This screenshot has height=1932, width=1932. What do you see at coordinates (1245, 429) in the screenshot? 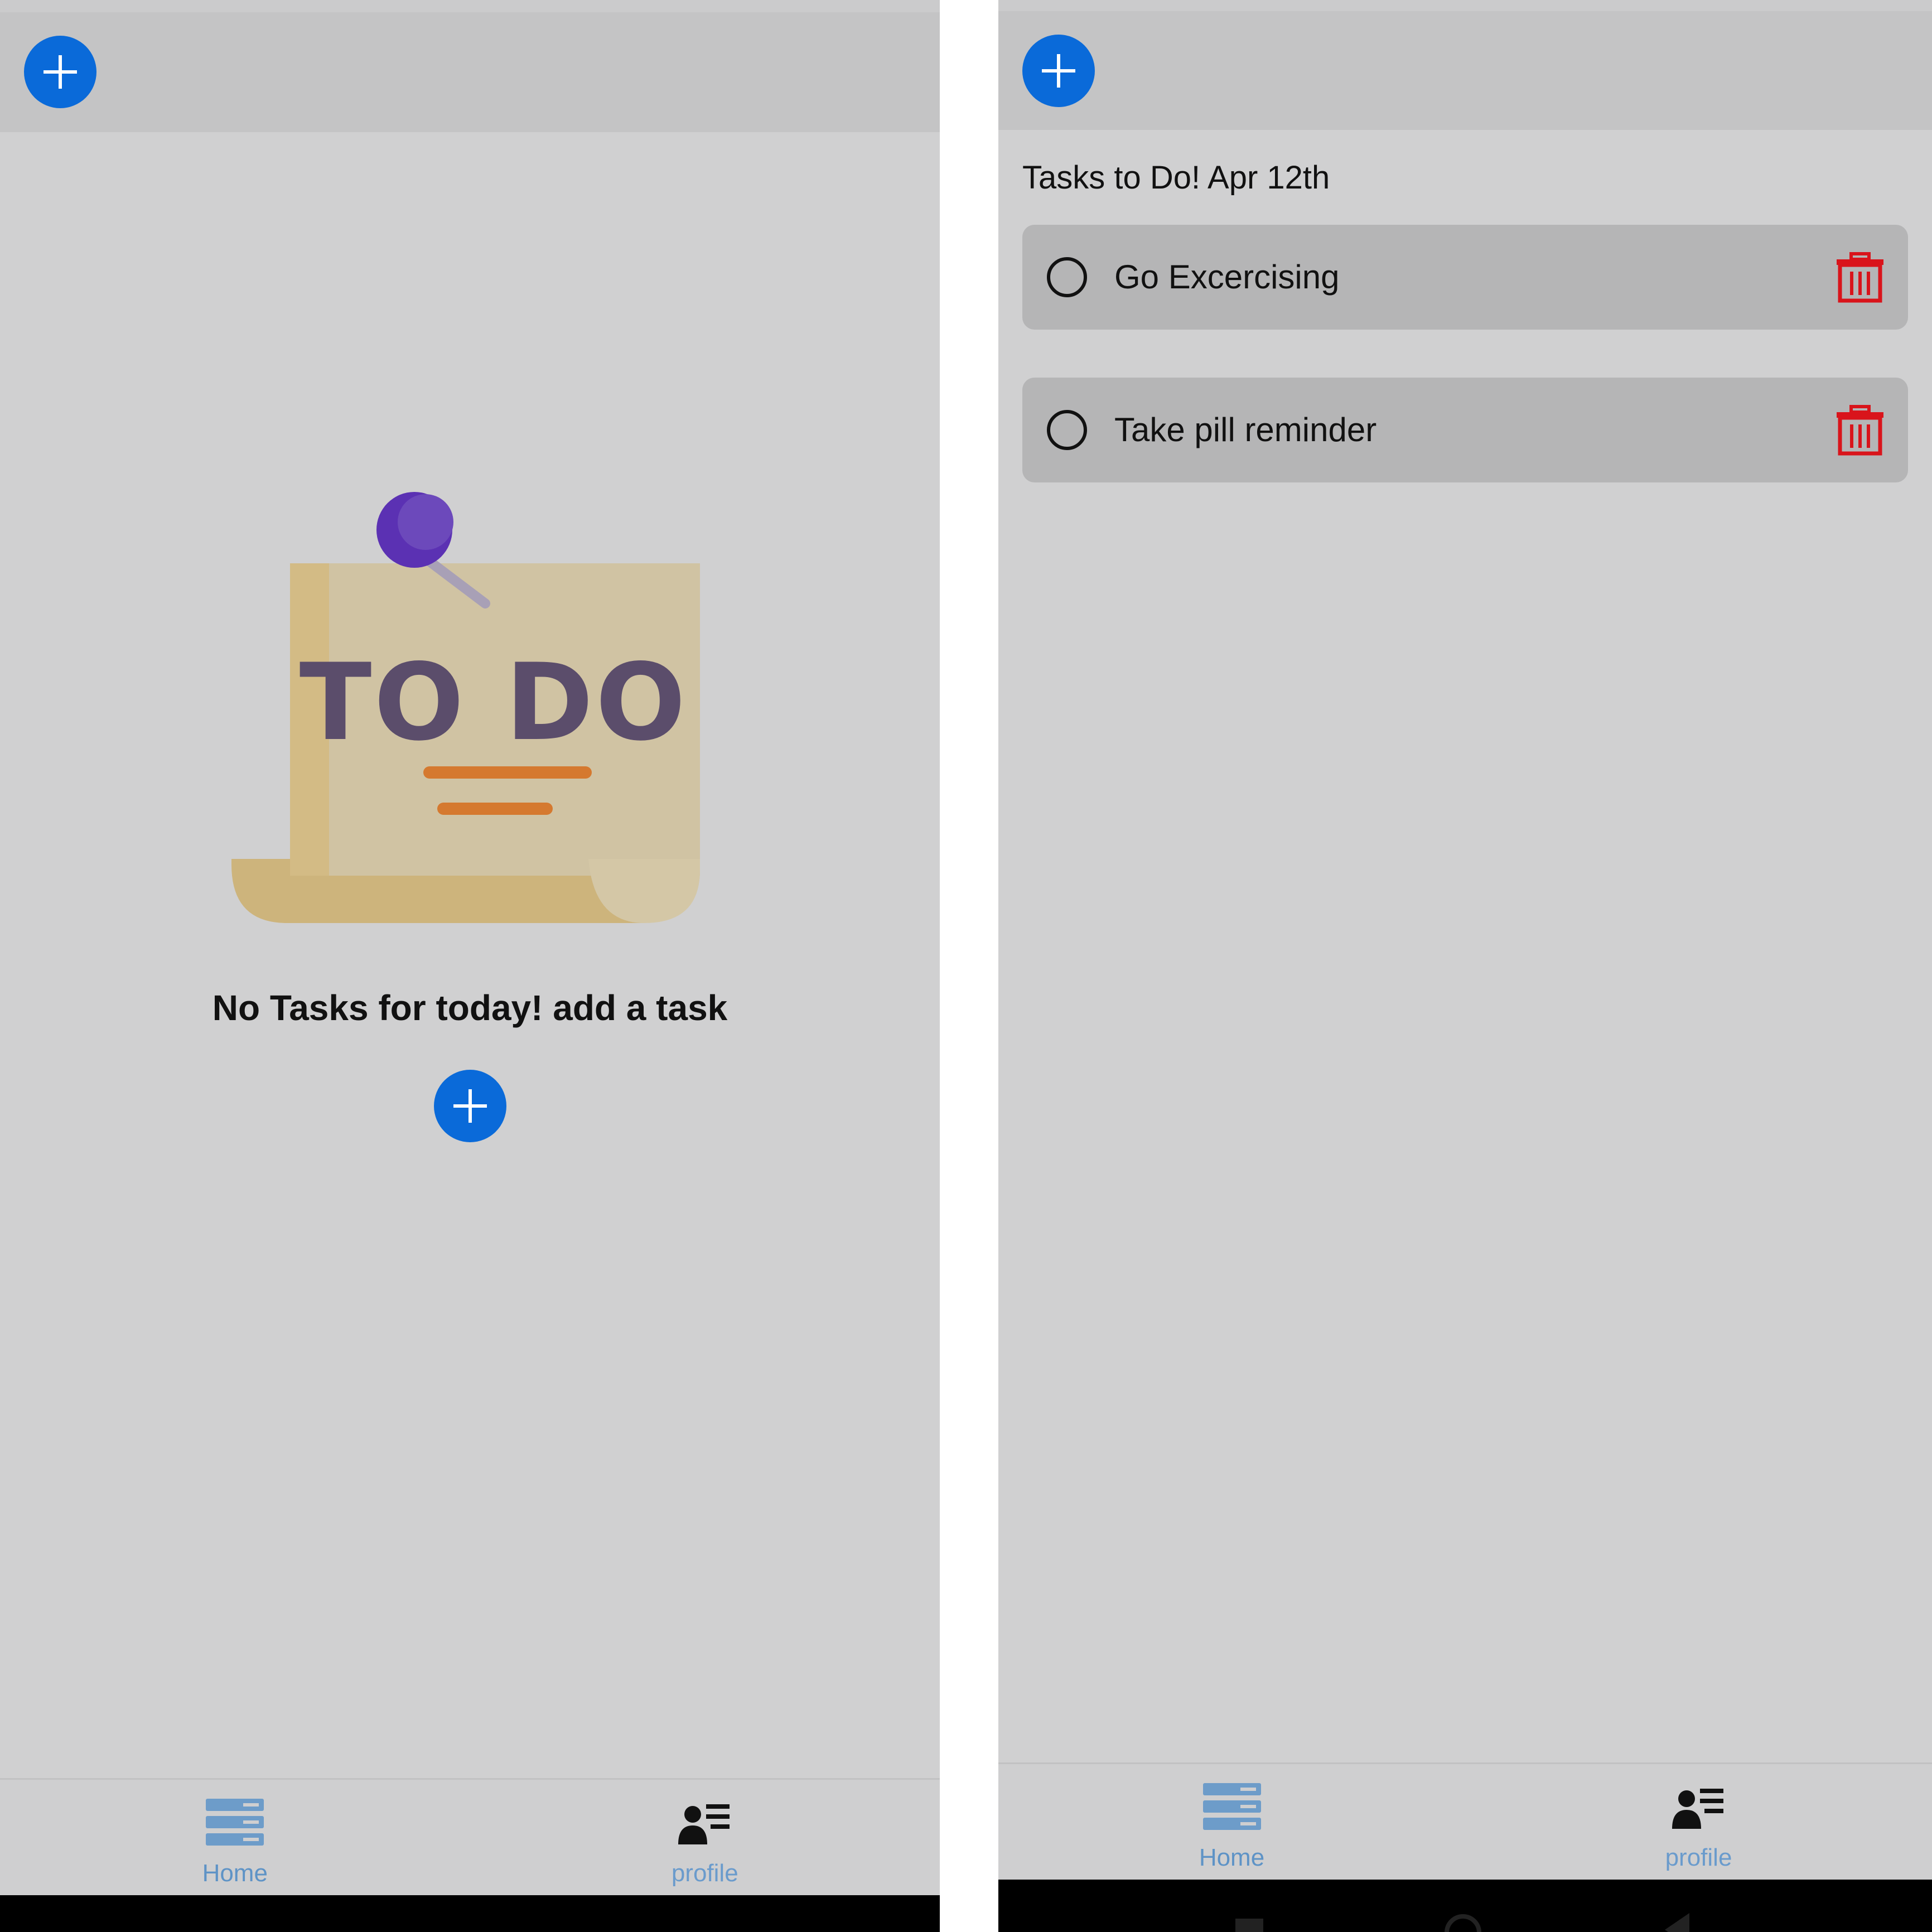
I see `task-label: Take pill reminder` at bounding box center [1245, 429].